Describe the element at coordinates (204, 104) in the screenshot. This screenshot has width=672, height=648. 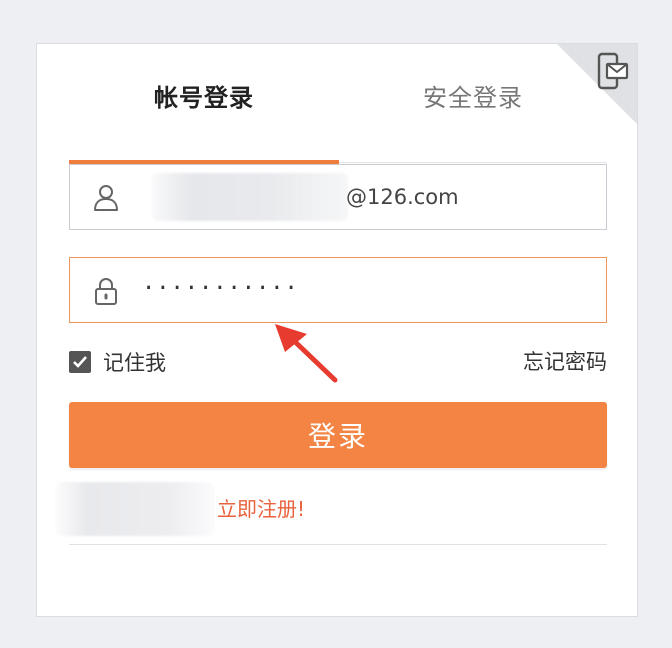
I see `tab-account-login: 帐号登录` at that location.